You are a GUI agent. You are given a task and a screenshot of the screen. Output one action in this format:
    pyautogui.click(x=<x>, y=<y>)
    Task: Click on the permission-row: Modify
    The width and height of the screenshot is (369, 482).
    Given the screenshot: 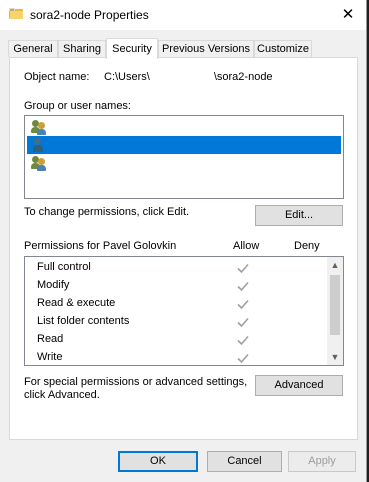 What is the action you would take?
    pyautogui.click(x=175, y=286)
    